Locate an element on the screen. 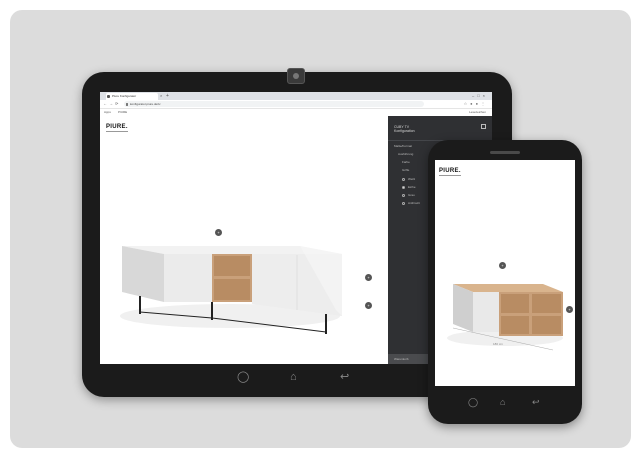 Image resolution: width=643 pixels, height=462 pixels. shelf-cavity-lower is located at coordinates (232, 289).